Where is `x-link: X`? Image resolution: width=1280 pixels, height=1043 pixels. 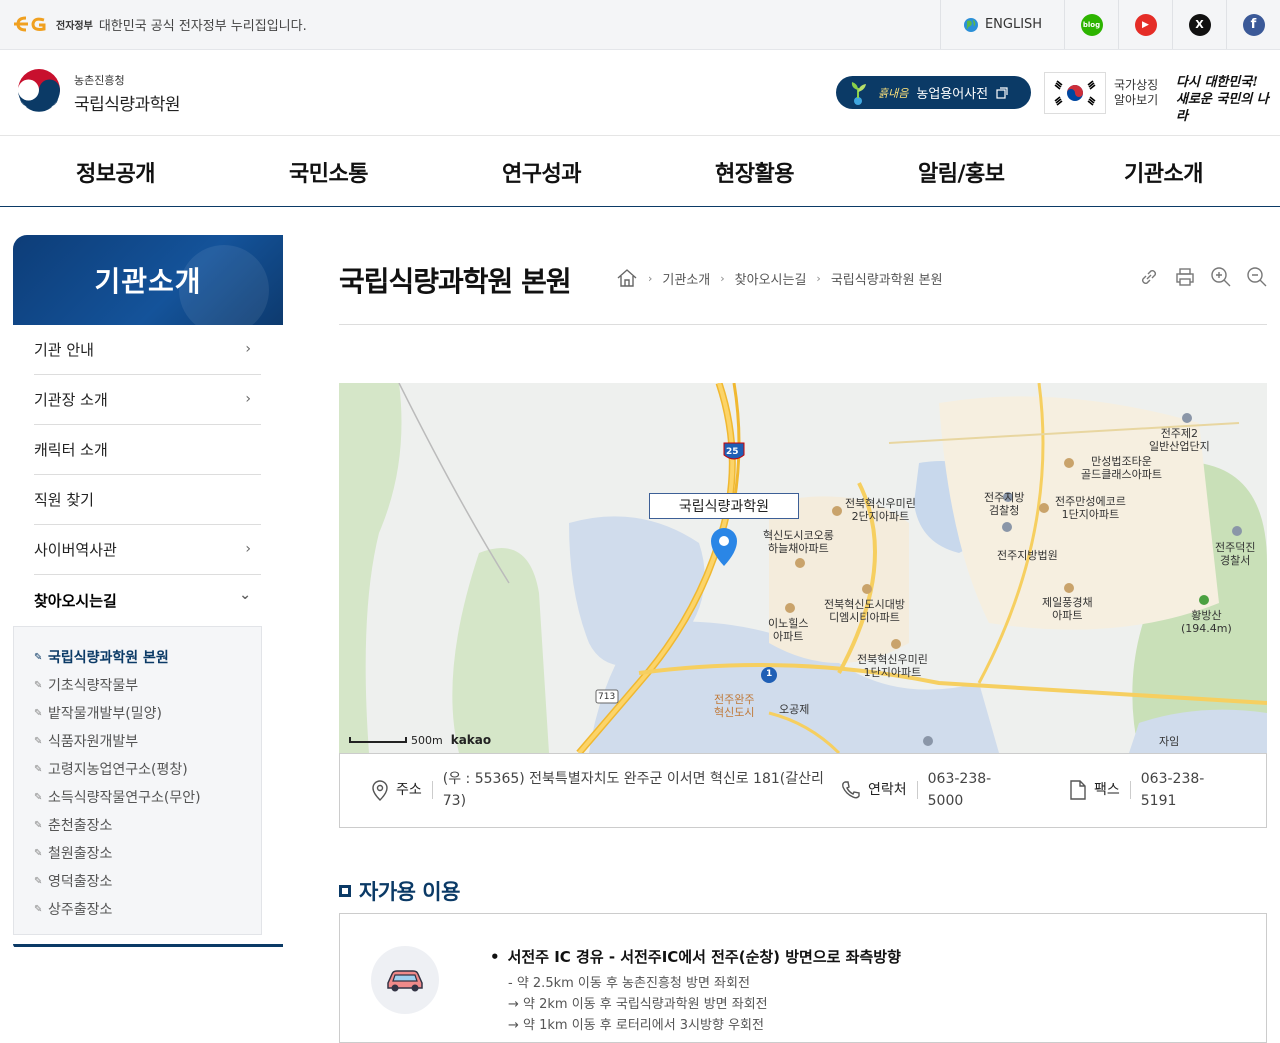
x-link: X is located at coordinates (1199, 24).